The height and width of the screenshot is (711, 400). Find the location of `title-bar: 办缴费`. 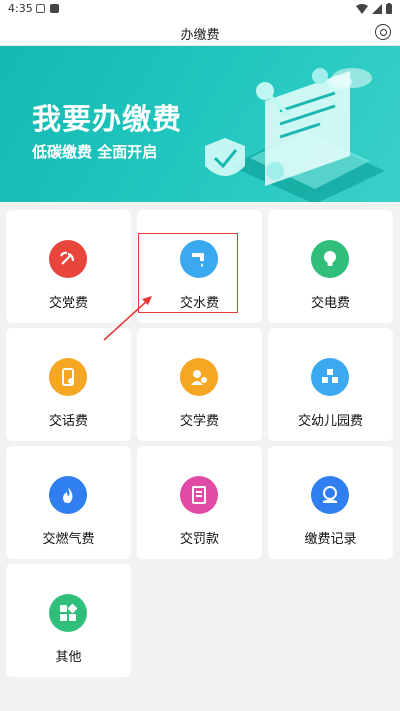

title-bar: 办缴费 is located at coordinates (200, 32).